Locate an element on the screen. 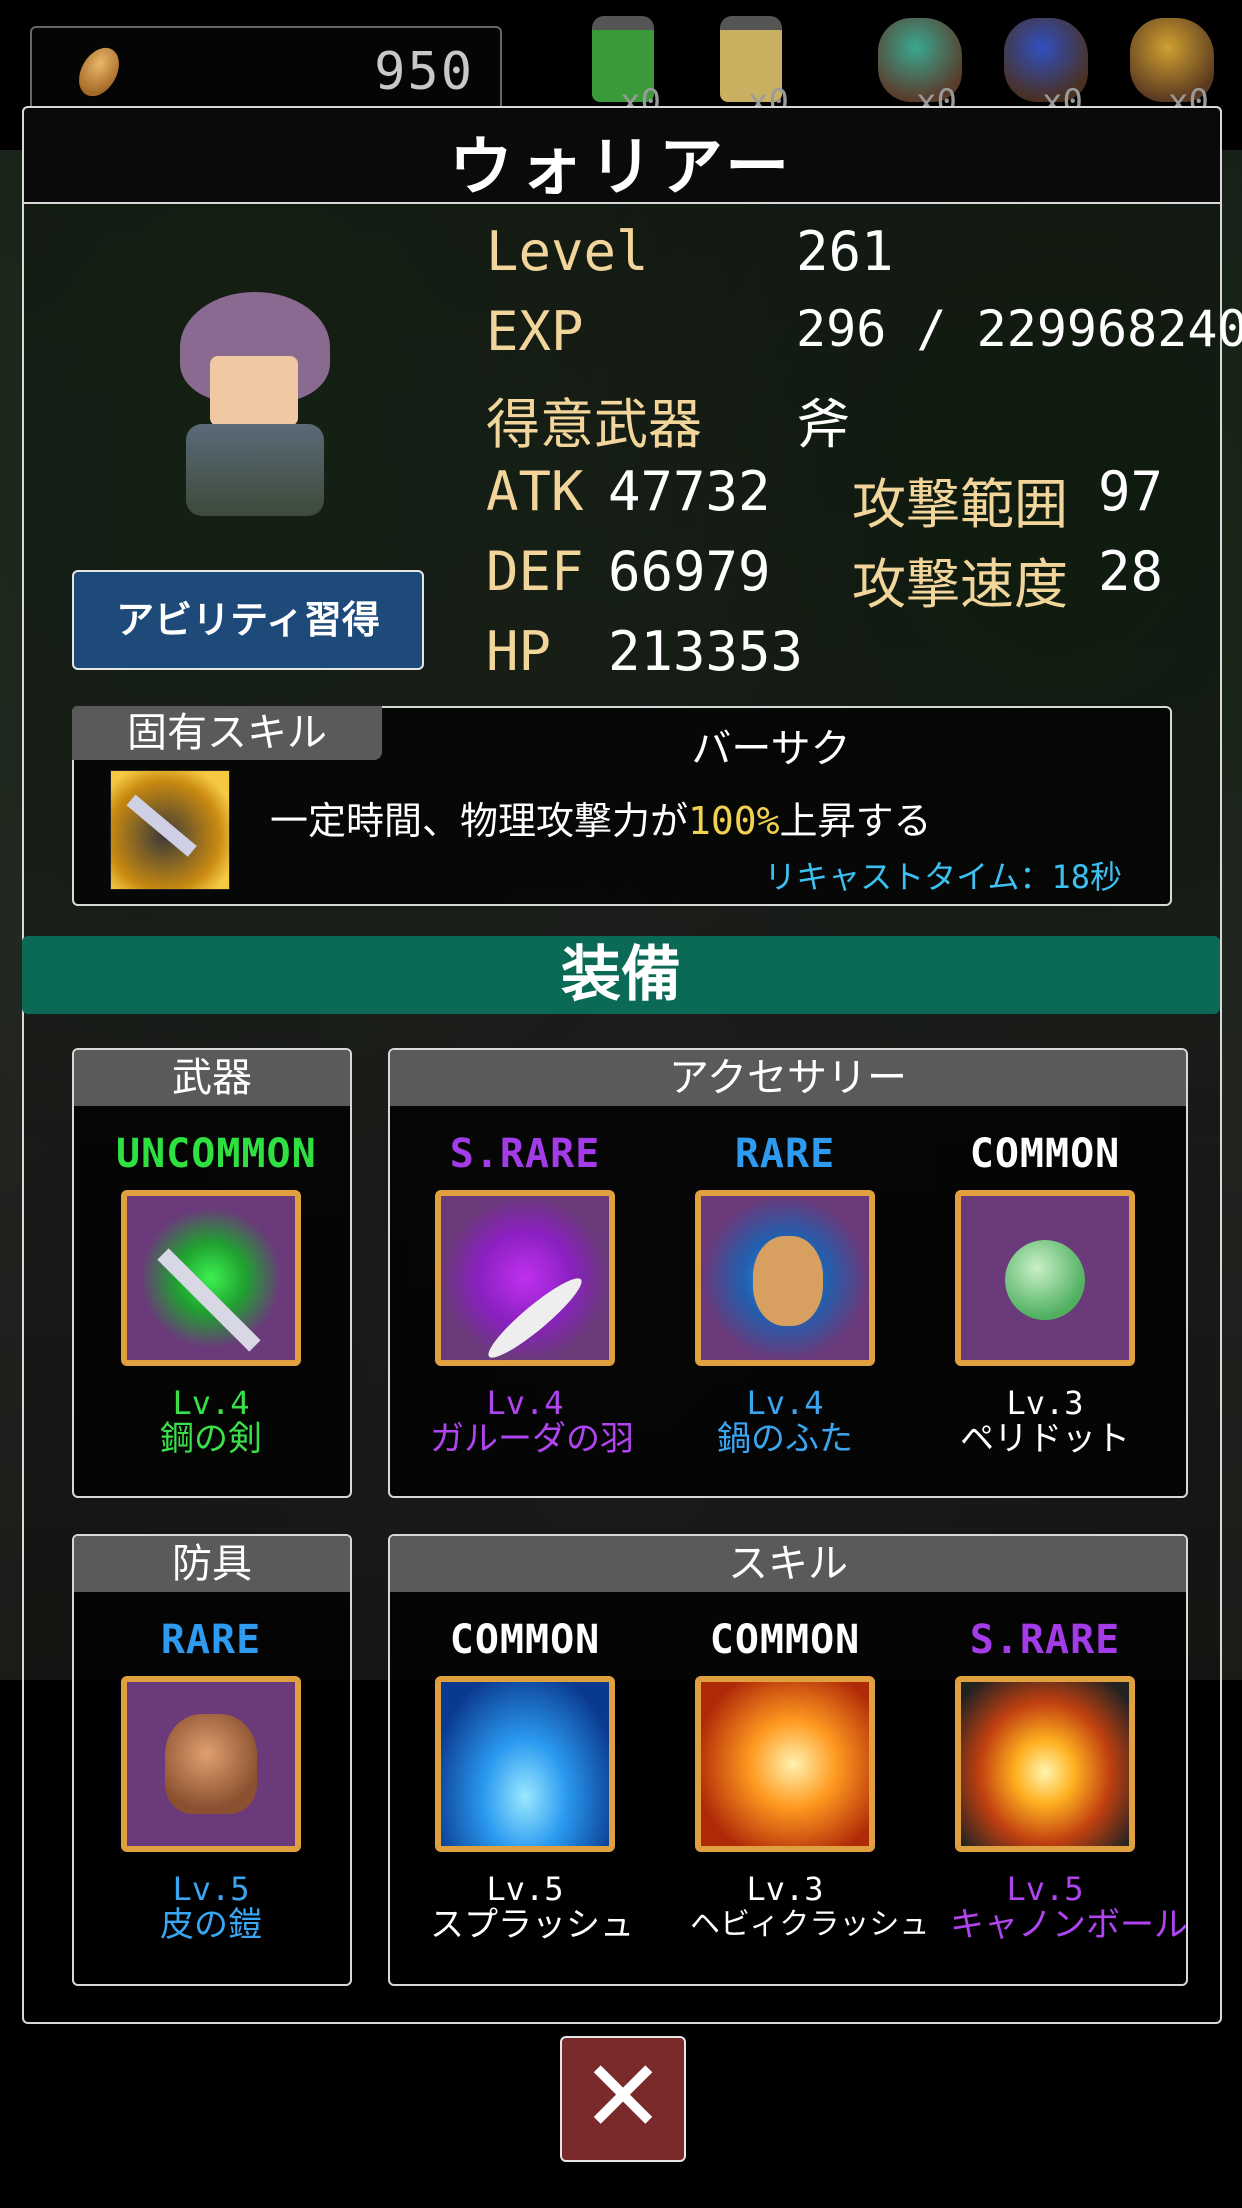 The width and height of the screenshot is (1242, 2208). coin-icon is located at coordinates (99, 72).